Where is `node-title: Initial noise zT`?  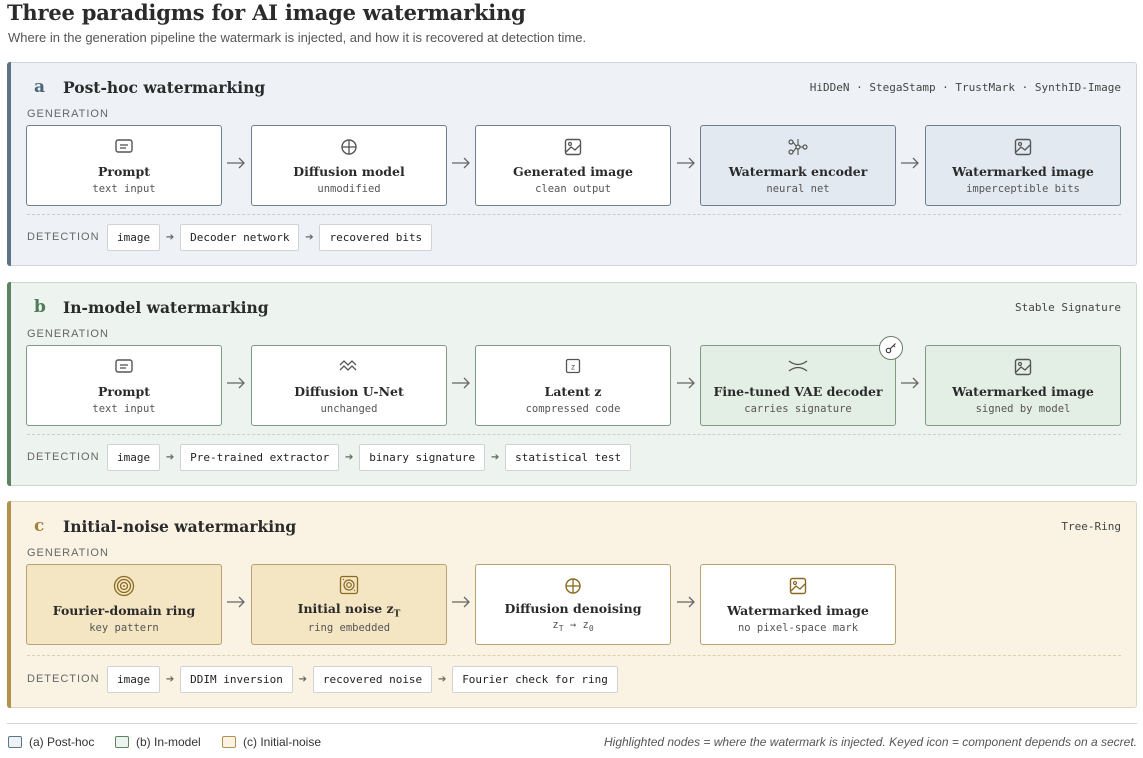 node-title: Initial noise zT is located at coordinates (349, 610).